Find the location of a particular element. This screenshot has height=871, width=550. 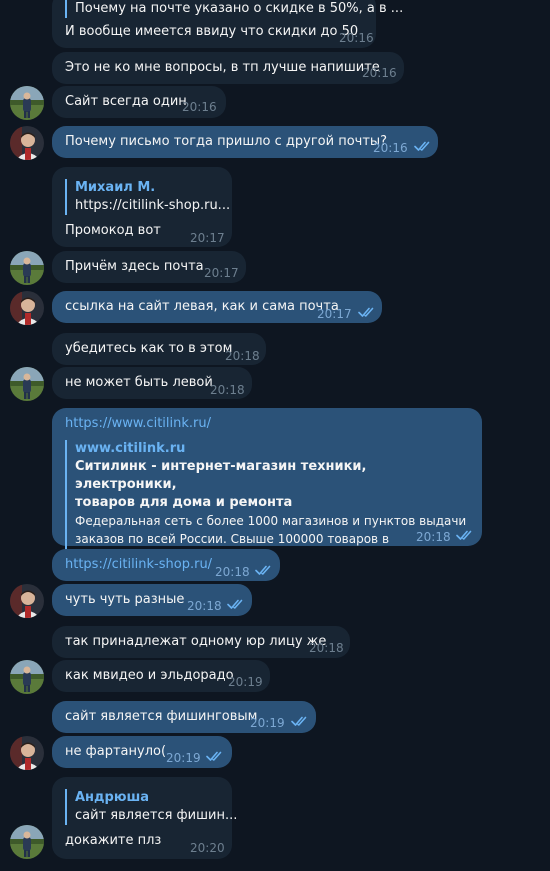

message-bubble: не фартануло( 20:19 is located at coordinates (142, 752).